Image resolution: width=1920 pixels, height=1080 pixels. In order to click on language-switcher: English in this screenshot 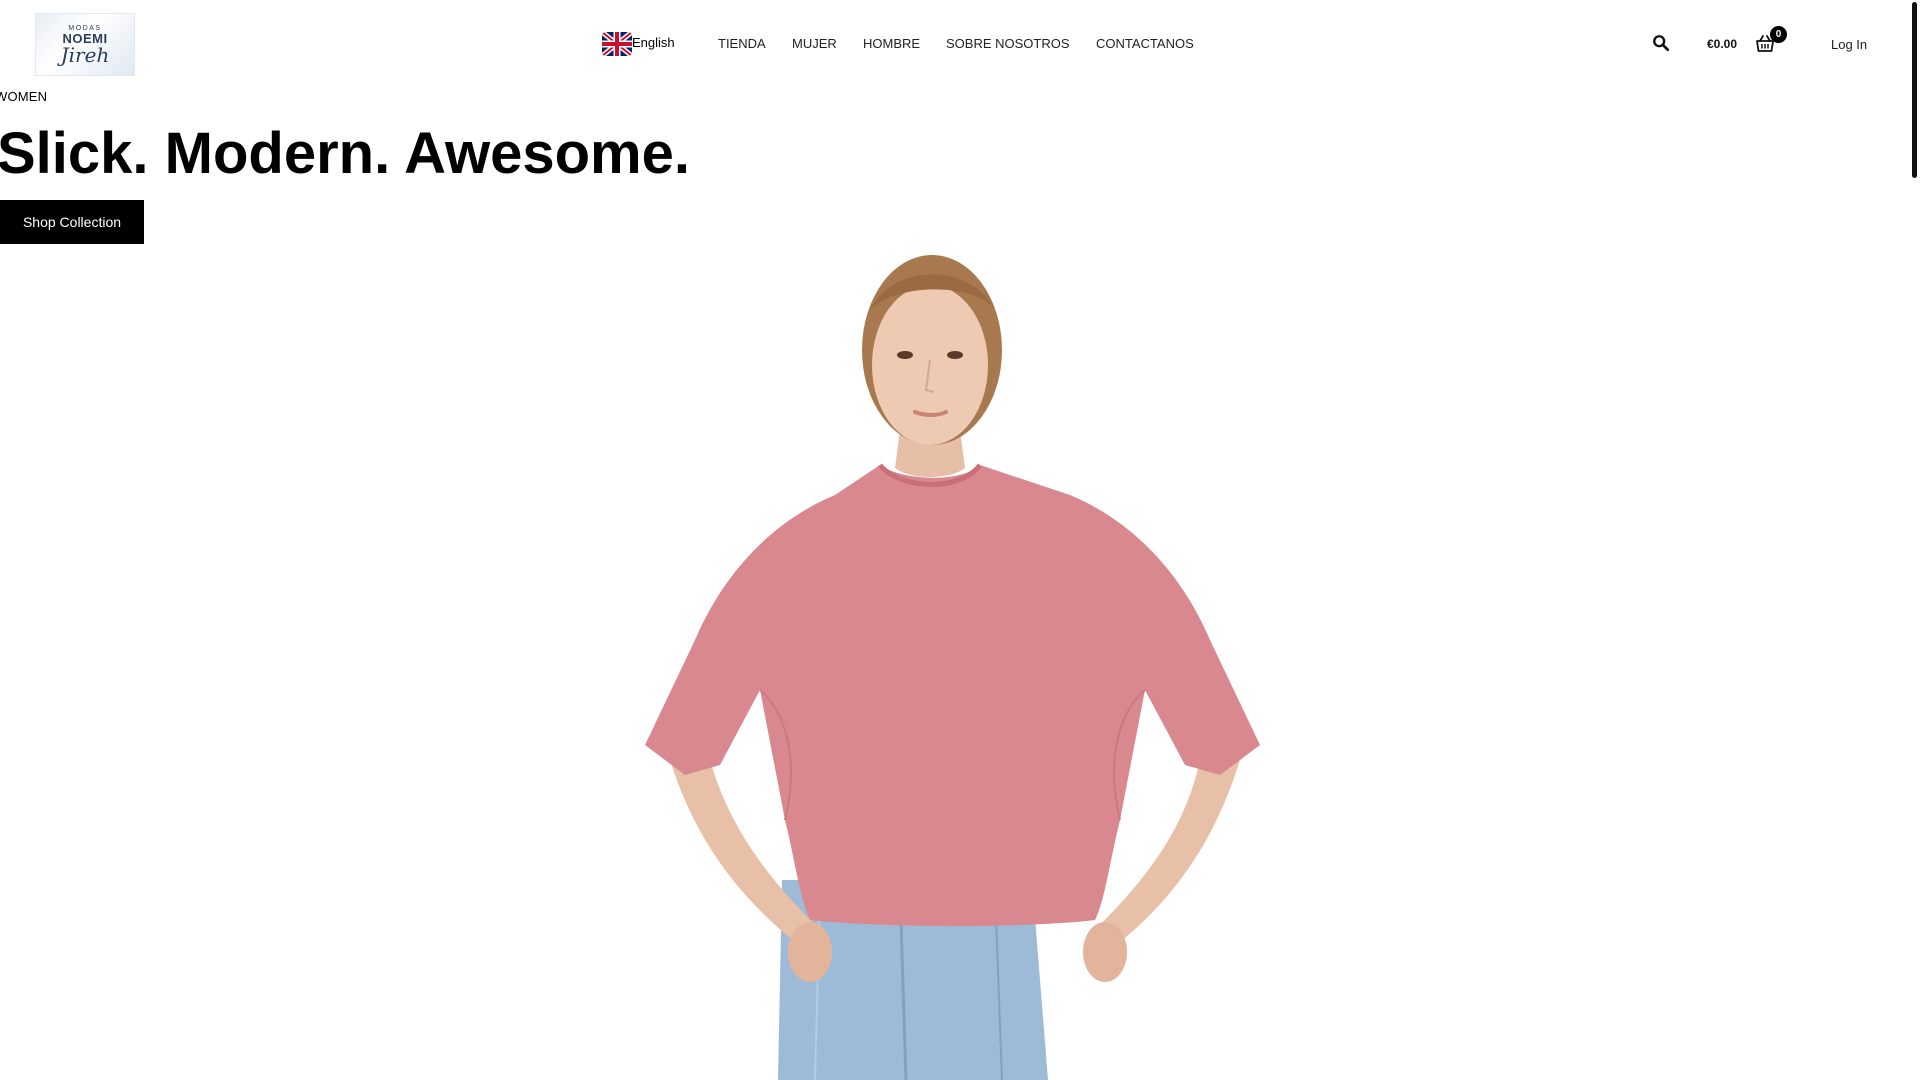, I will do `click(638, 44)`.